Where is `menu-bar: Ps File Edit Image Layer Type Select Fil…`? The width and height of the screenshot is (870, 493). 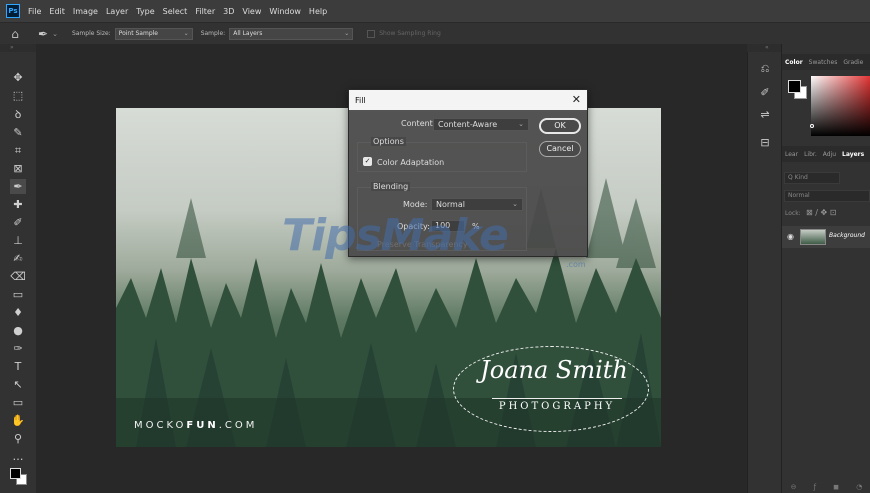
menu-bar: Ps File Edit Image Layer Type Select Fil… is located at coordinates (435, 11).